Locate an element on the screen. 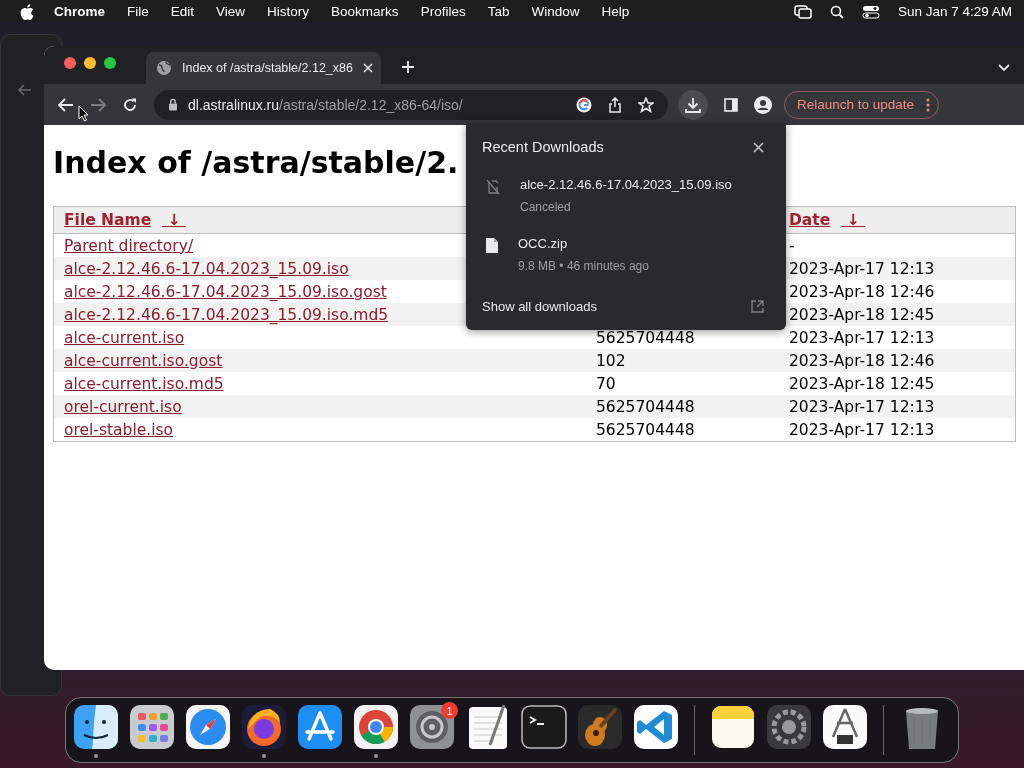 The image size is (1024, 768). external-link-icon is located at coordinates (757, 306).